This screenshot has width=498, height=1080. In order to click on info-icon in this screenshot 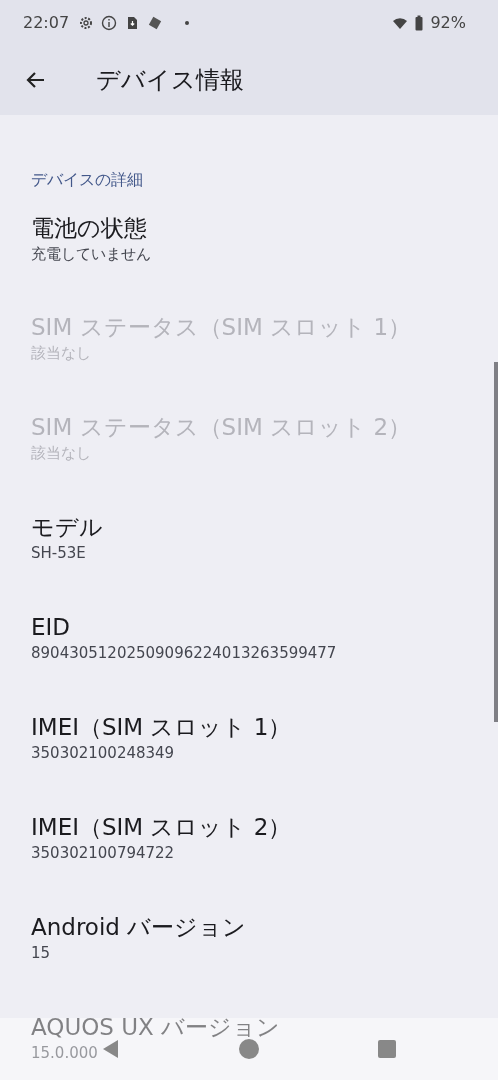, I will do `click(109, 22)`.